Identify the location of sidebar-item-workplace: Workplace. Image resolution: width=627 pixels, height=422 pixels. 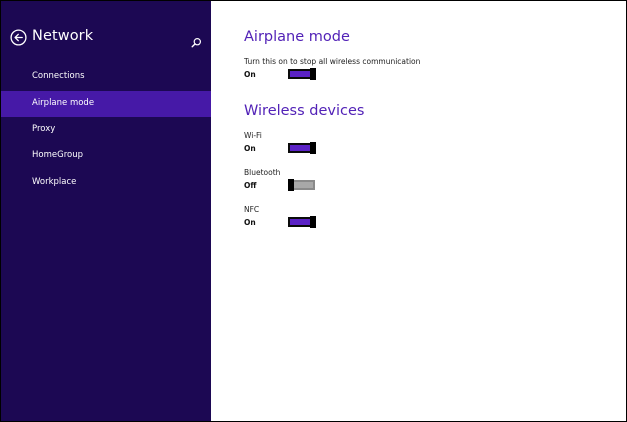
(106, 183).